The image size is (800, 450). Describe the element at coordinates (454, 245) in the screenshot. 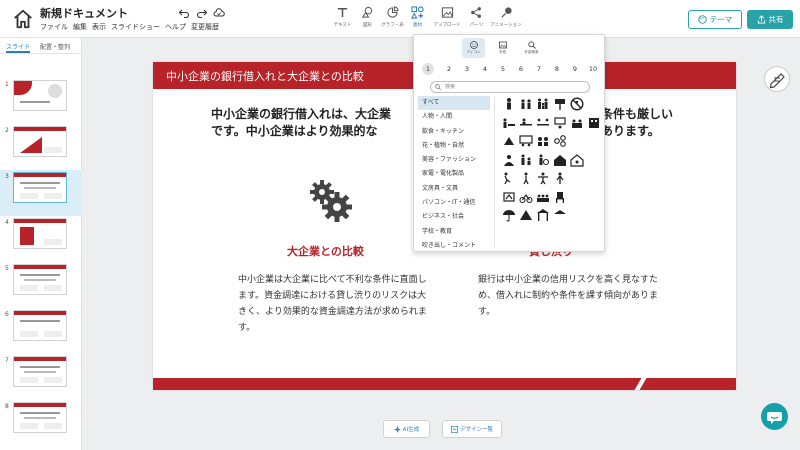

I see `category-item: 吹き出し・コメント` at that location.